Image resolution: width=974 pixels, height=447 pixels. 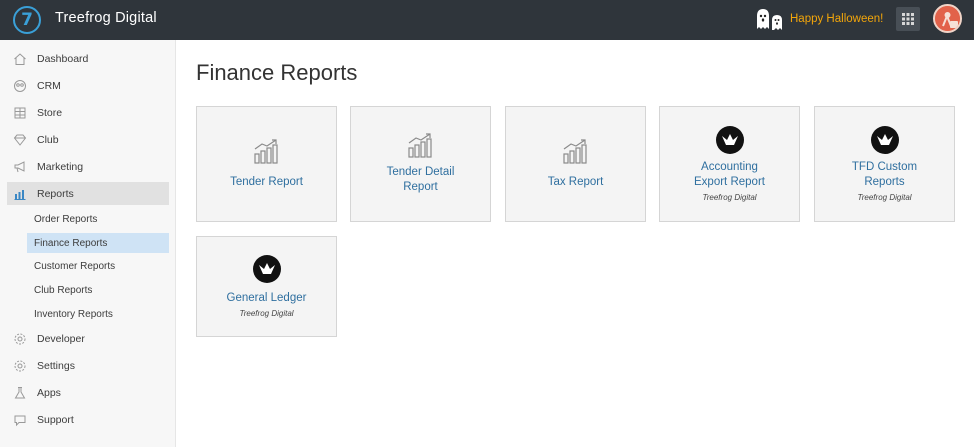 I want to click on store-icon, so click(x=20, y=113).